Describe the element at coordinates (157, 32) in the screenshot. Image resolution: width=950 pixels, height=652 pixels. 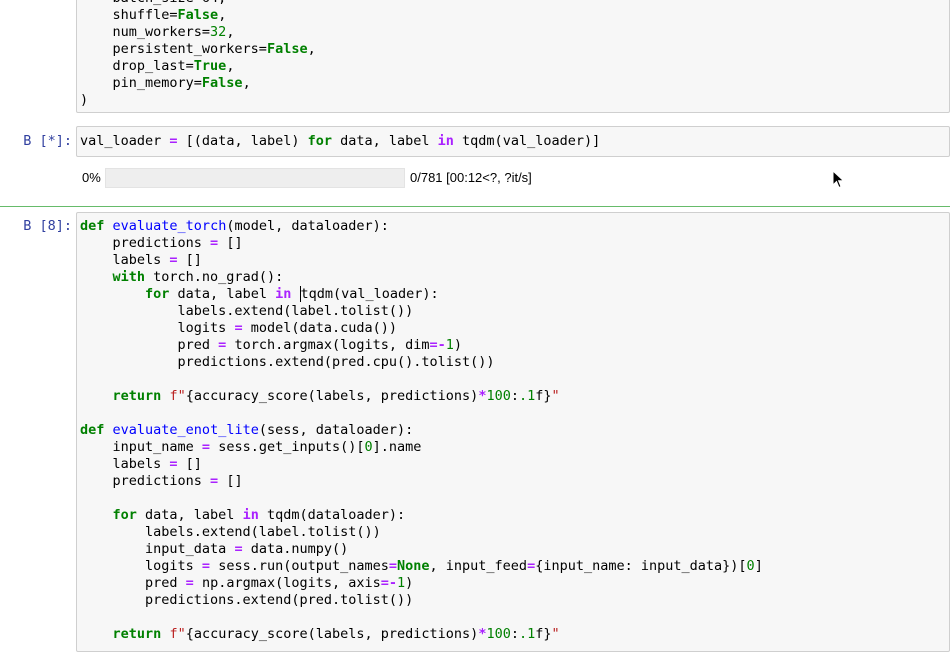
I see `code-line-num-workers: num_workers=32,` at that location.